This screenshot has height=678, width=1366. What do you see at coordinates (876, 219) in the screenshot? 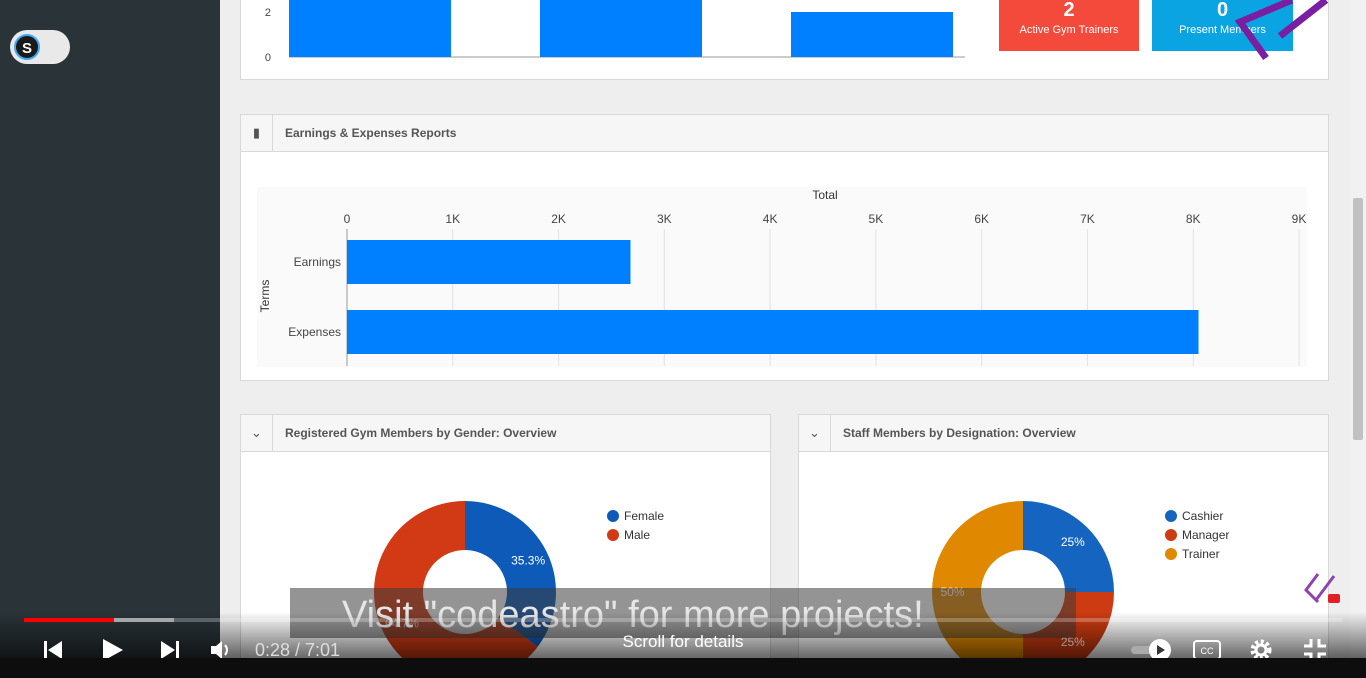
I see `x-tick-label: 5K` at bounding box center [876, 219].